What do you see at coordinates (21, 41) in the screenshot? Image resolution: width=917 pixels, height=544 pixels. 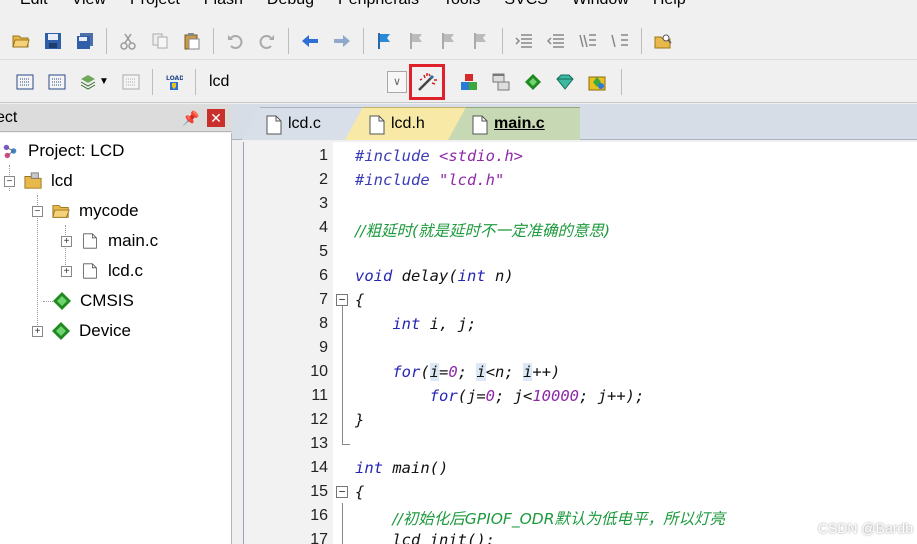 I see `open-file-button` at bounding box center [21, 41].